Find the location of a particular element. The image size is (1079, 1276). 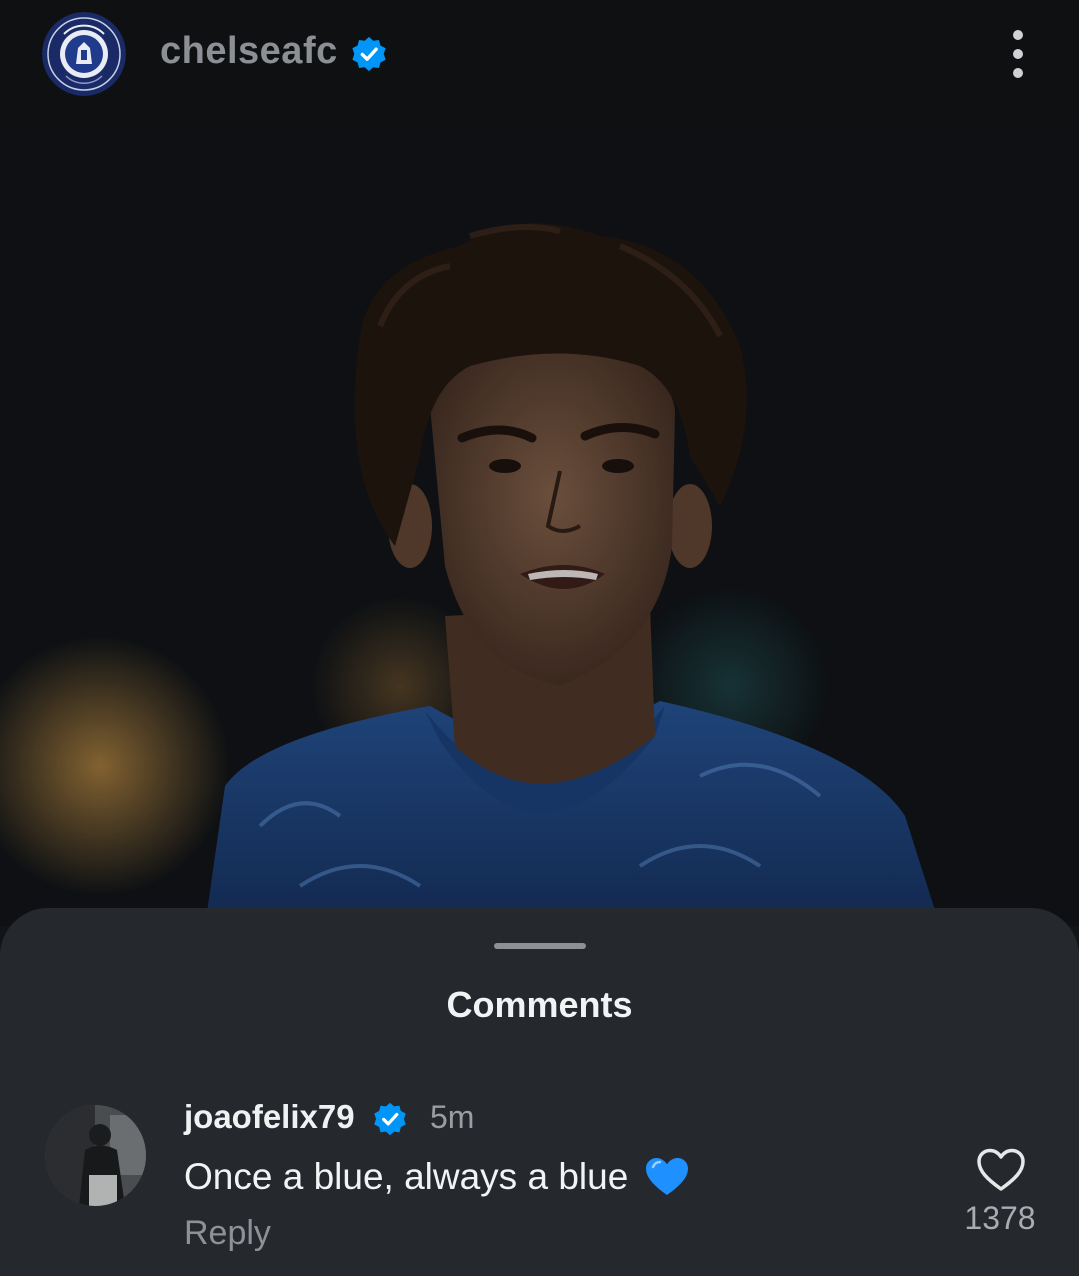

post-username: chelseafc is located at coordinates (249, 51).